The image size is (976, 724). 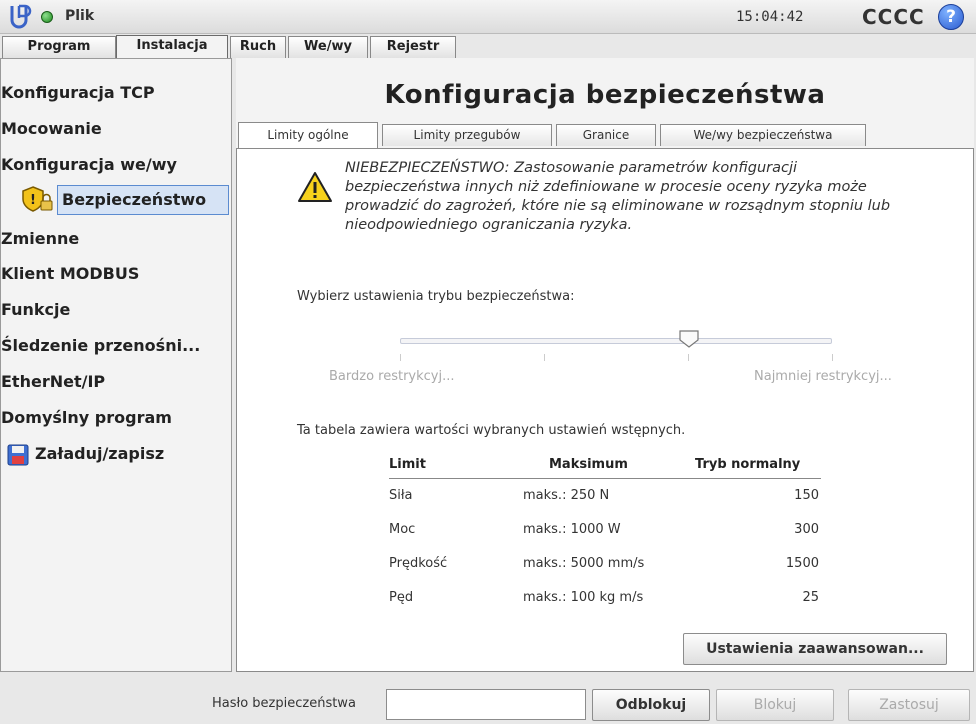 I want to click on safety-mode-slider, so click(x=616, y=341).